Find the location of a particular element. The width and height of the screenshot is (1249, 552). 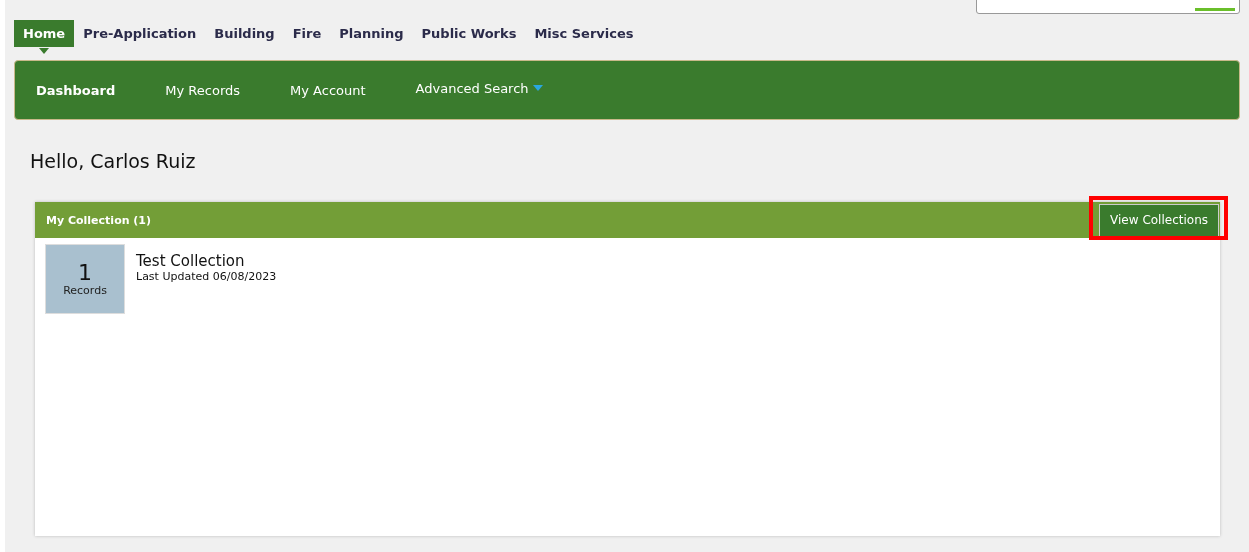

search-field is located at coordinates (1108, 7).